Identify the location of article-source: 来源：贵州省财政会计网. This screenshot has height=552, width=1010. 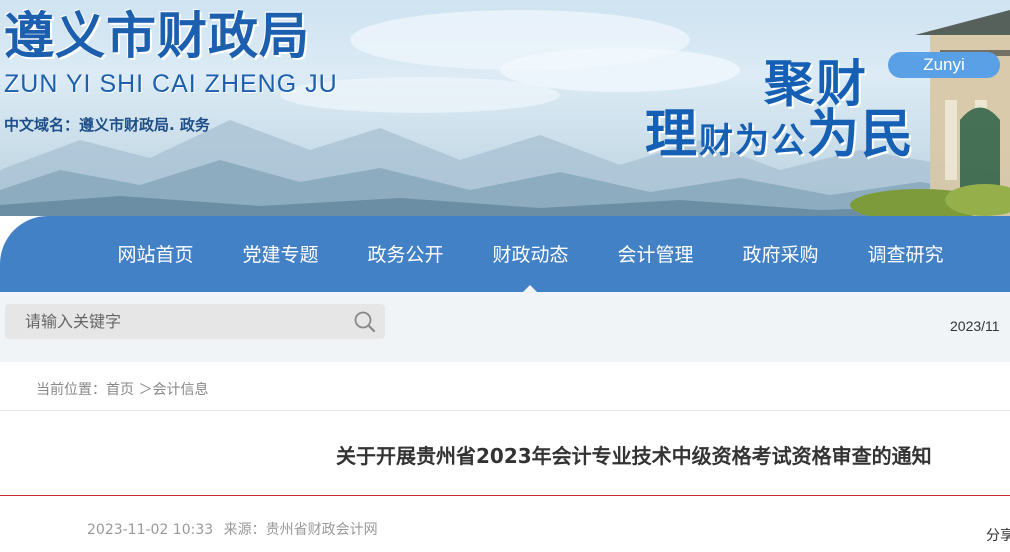
(300, 530).